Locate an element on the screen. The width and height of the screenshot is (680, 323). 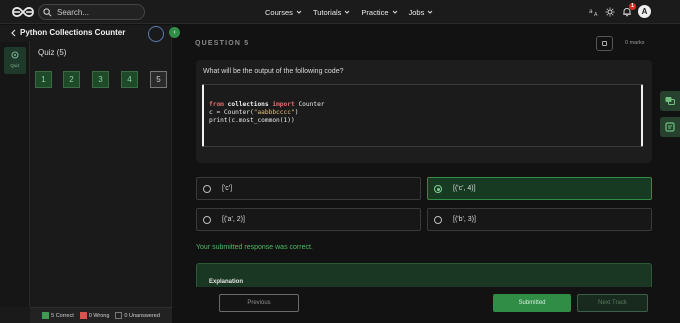
question-nav-3: 3 is located at coordinates (100, 79).